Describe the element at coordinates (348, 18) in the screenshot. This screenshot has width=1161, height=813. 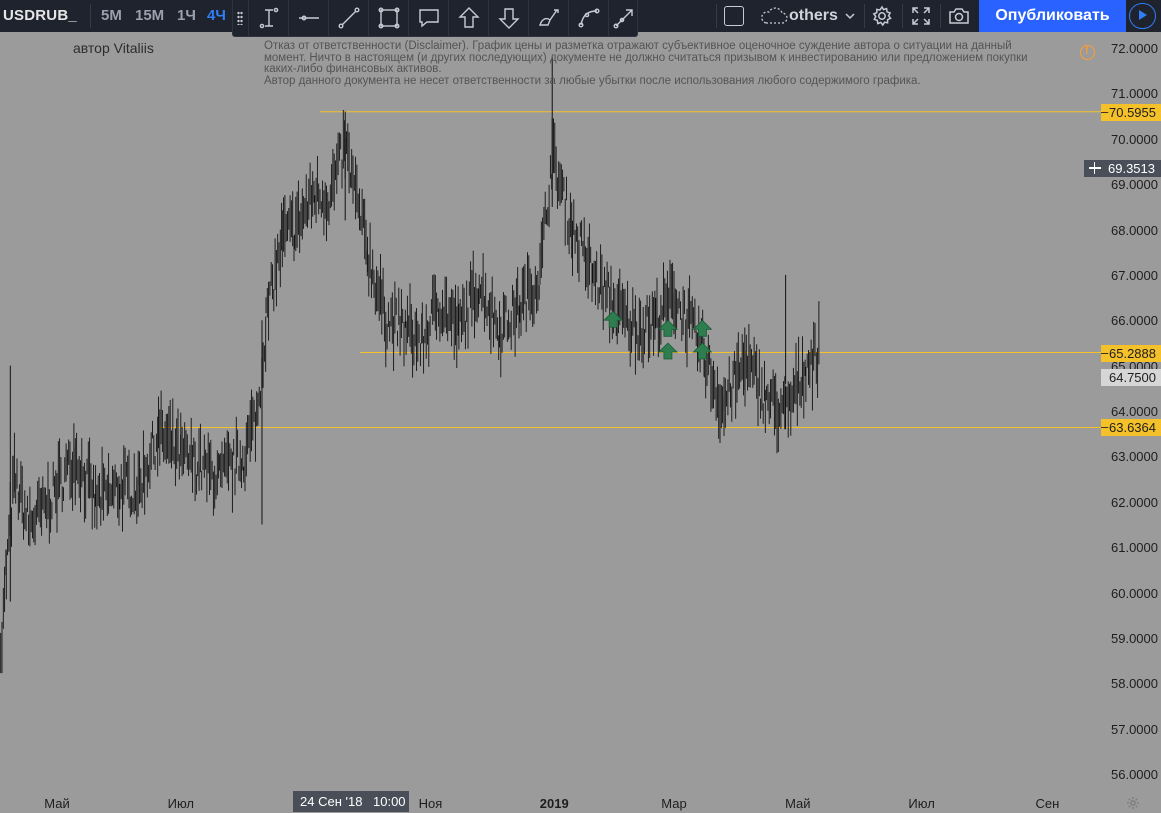
I see `trend-line-icon` at that location.